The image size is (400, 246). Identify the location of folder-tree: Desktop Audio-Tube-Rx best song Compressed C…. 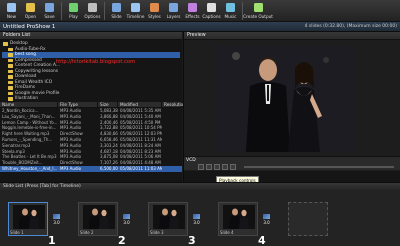
(91, 71).